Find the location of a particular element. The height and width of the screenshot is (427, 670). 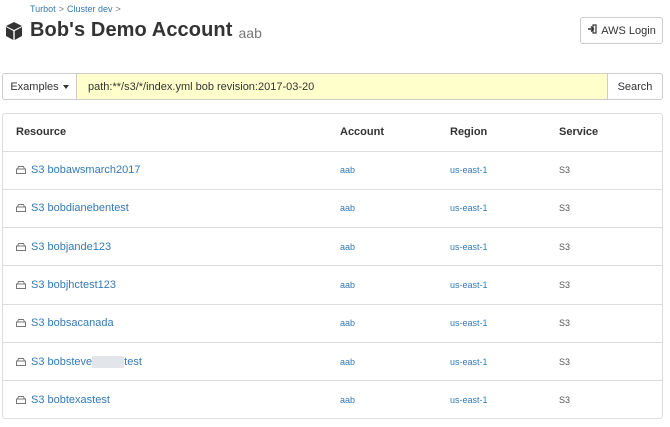

resource-name: S3 bobjhctest123 is located at coordinates (74, 285).